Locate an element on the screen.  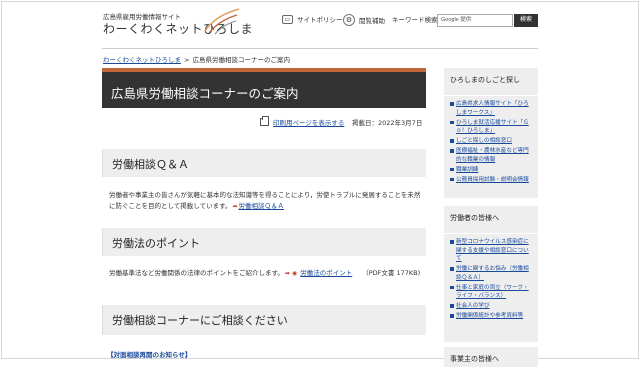
sidebar-item-label: 広島県求人情報サイト「ひろしまワークス」 is located at coordinates (492, 108).